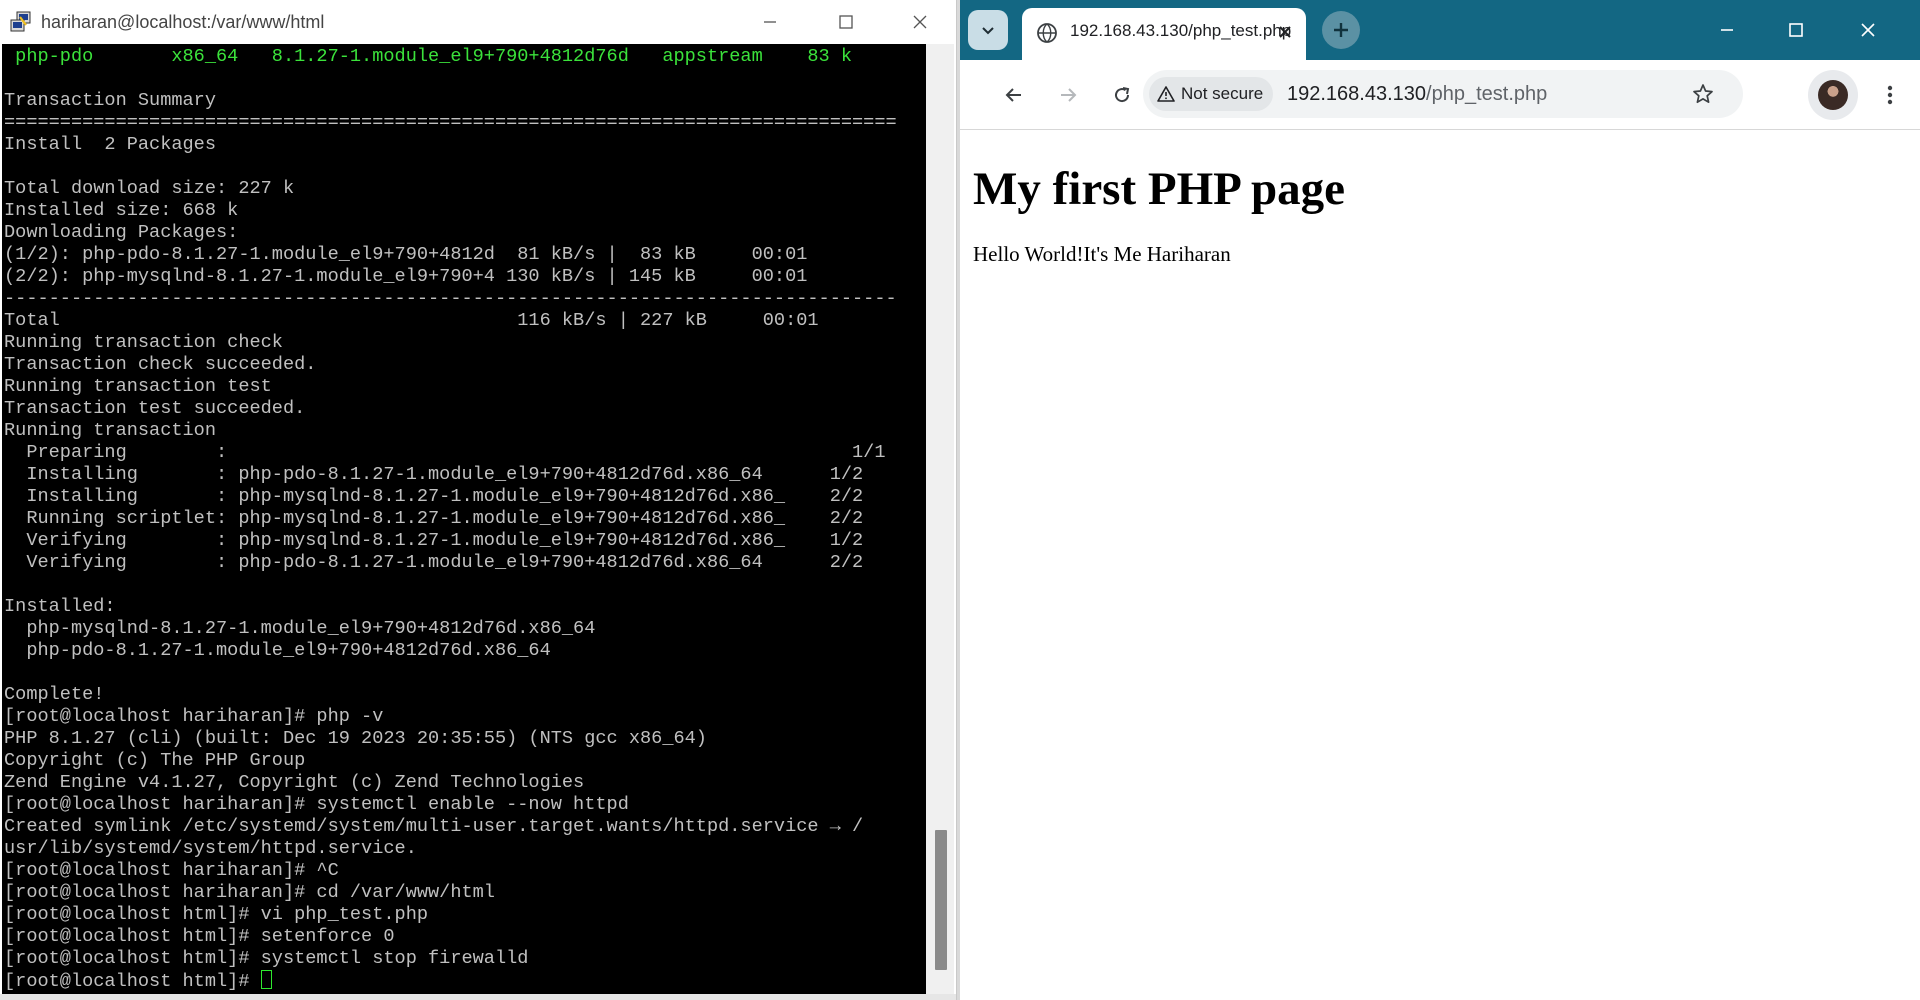 This screenshot has height=1000, width=1920. I want to click on reload-icon, so click(1122, 95).